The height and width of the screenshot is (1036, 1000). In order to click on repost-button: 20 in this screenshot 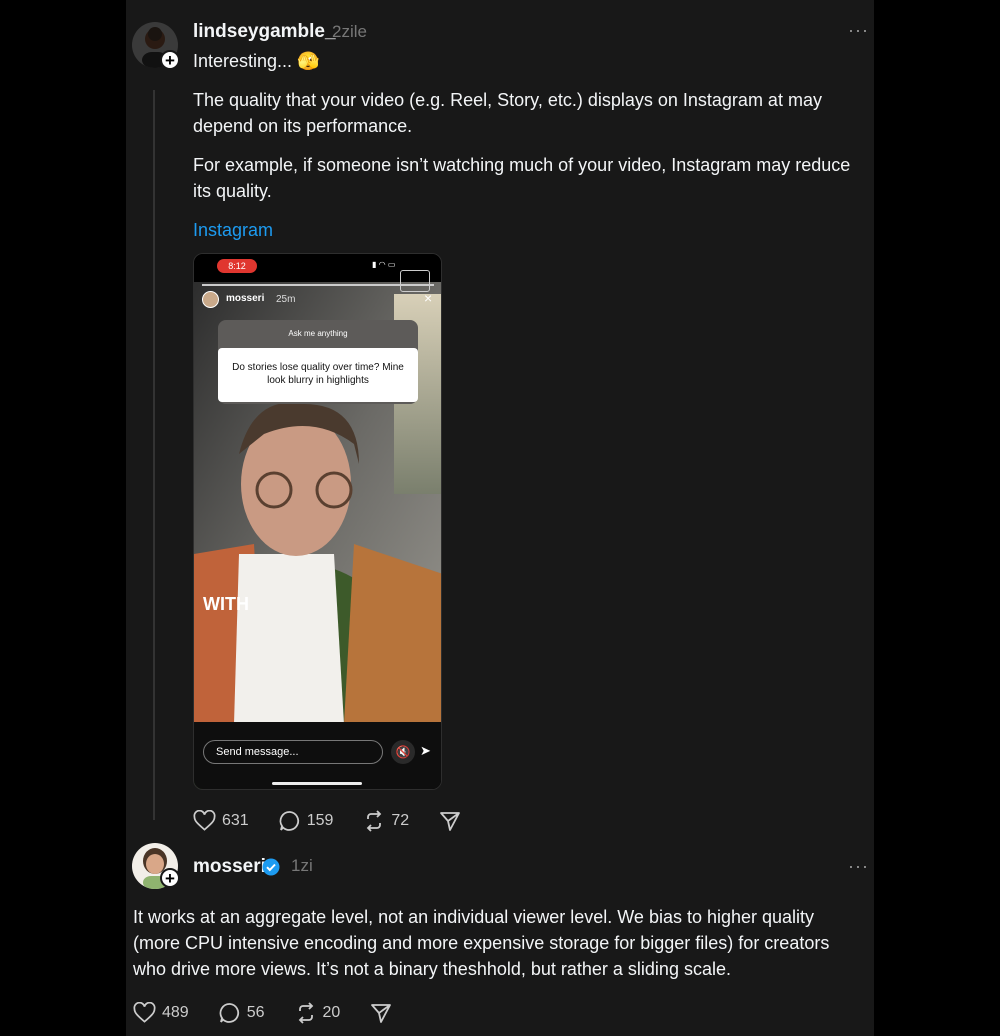, I will do `click(318, 1013)`.